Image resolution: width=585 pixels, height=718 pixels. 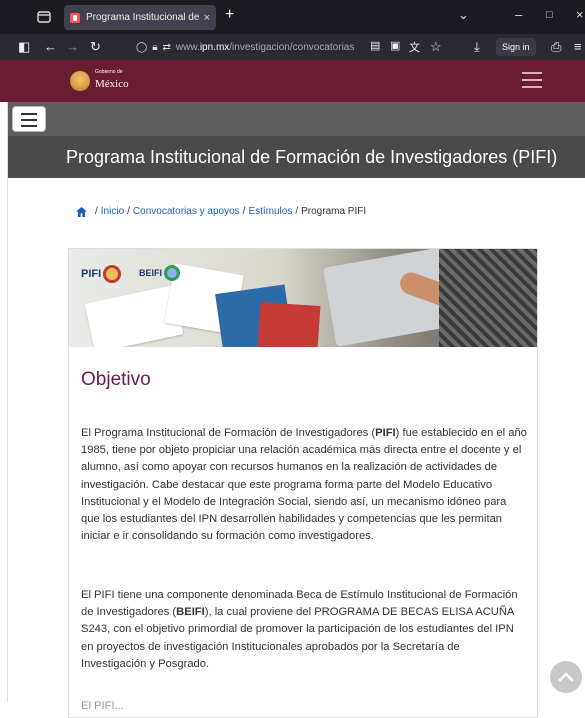 What do you see at coordinates (81, 211) in the screenshot?
I see `home-icon` at bounding box center [81, 211].